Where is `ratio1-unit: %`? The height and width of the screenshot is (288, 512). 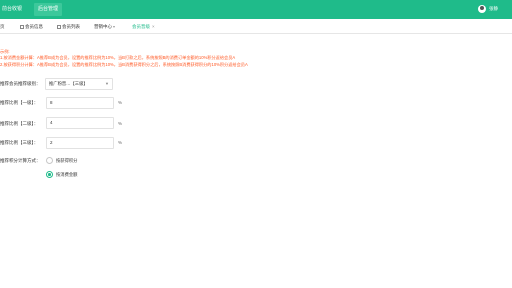 ratio1-unit: % is located at coordinates (120, 102).